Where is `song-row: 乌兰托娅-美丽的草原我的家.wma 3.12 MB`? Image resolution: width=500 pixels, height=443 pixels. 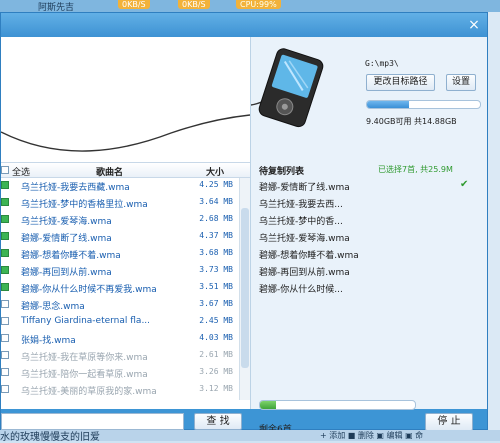
song-row: 乌兰托娅-美丽的草原我的家.wma 3.12 MB is located at coordinates (120, 389).